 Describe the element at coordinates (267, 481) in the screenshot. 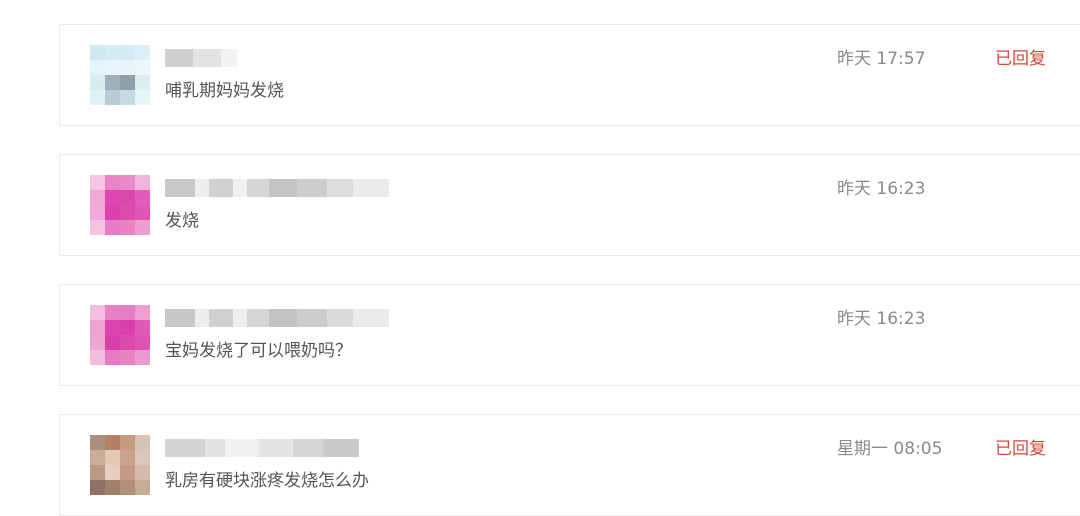

I see `message-text: 乳房有硬块涨疼发烧怎么办` at that location.